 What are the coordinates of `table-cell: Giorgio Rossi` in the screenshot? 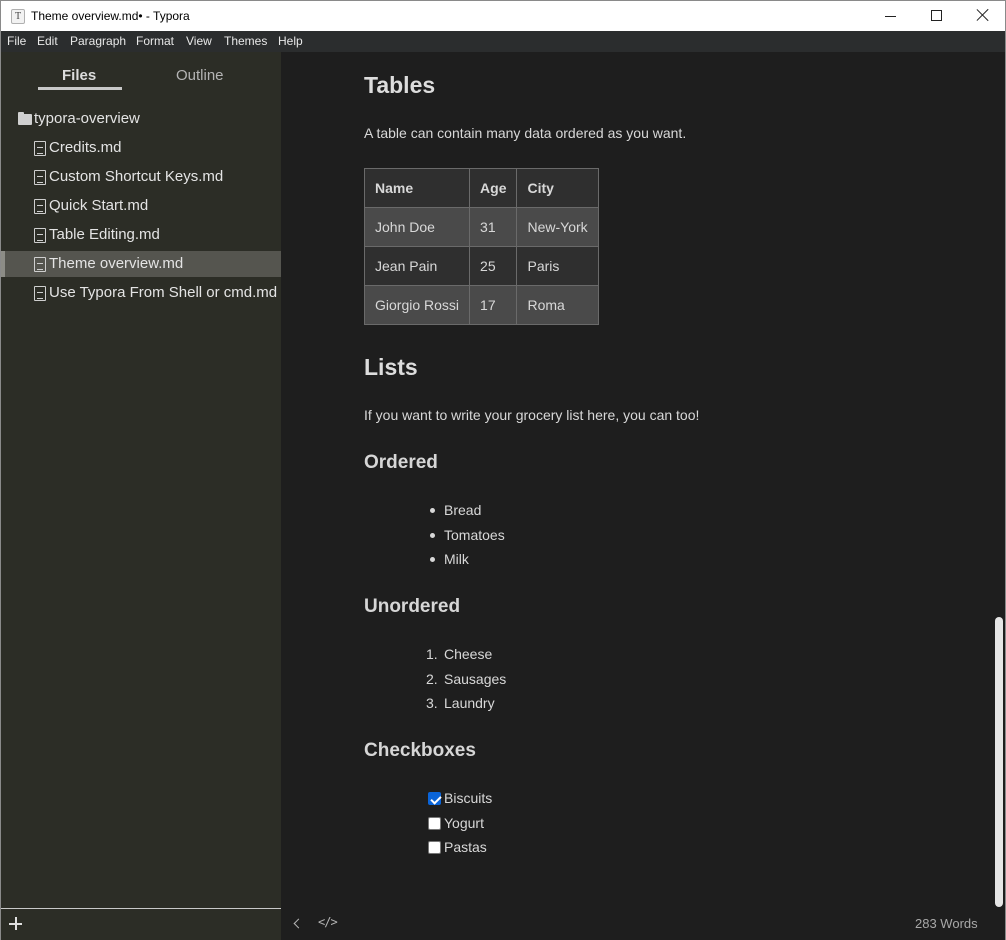 It's located at (417, 305).